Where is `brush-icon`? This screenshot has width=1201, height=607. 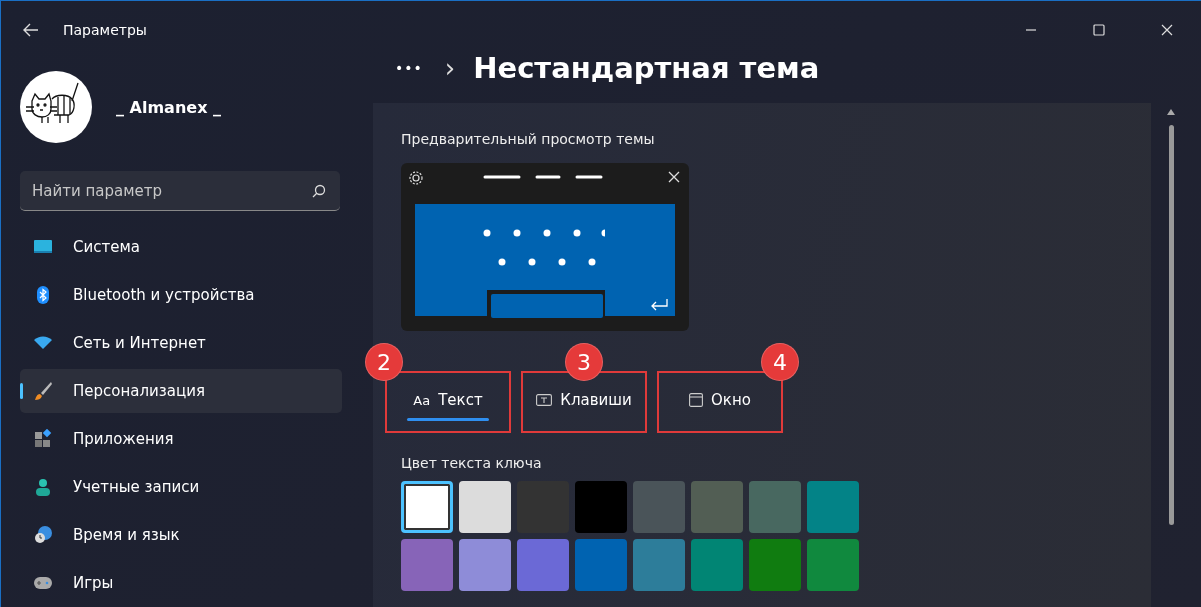
brush-icon is located at coordinates (43, 391).